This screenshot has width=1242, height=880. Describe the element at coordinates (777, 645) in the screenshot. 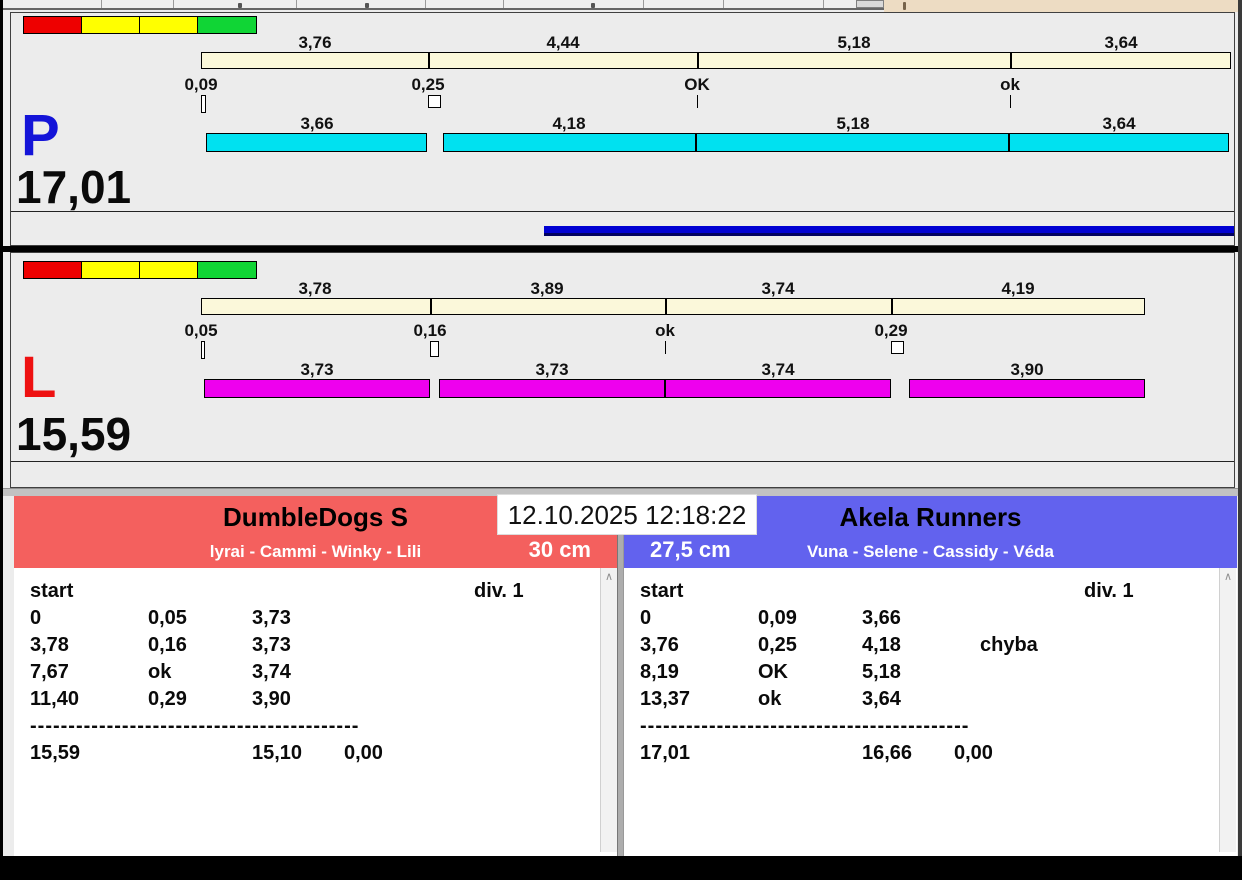

I see `table-cell: 0,25` at that location.